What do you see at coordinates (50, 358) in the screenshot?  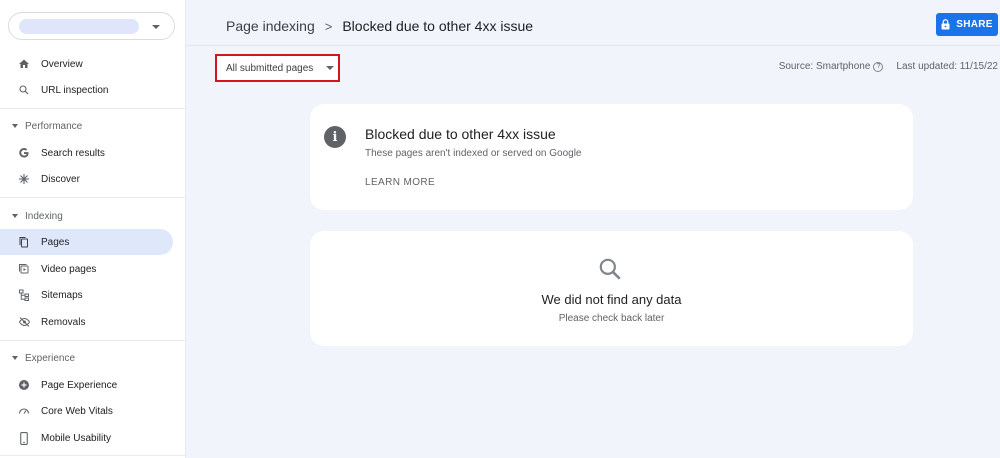 I see `section-label: Experience` at bounding box center [50, 358].